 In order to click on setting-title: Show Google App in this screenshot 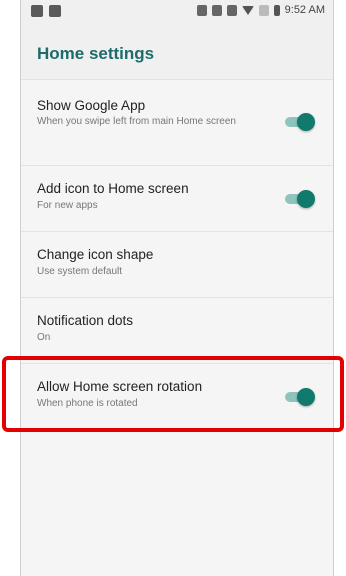, I will do `click(91, 105)`.